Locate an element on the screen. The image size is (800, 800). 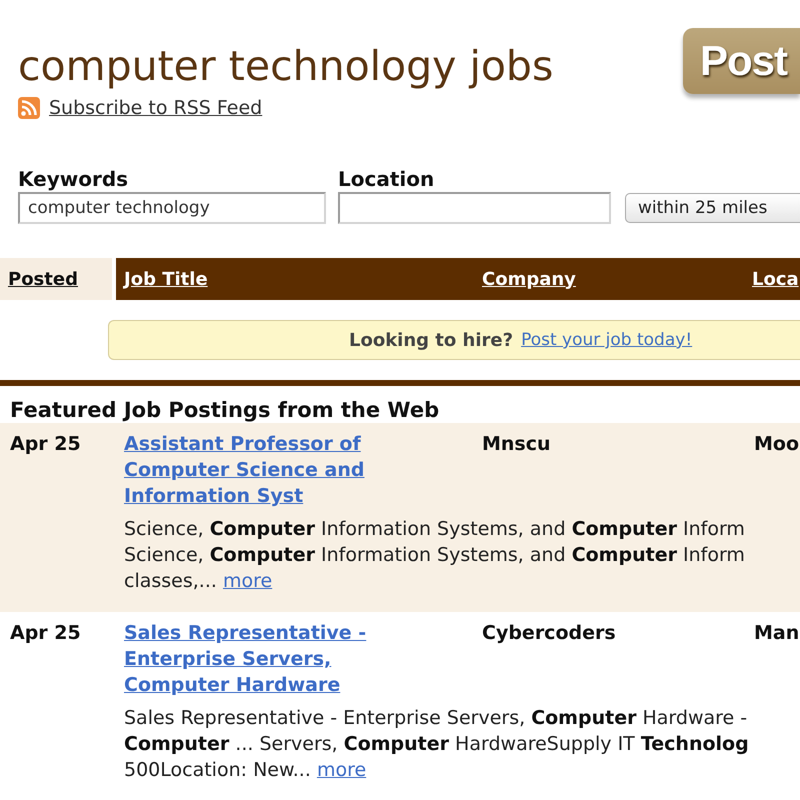
column-header: Loca is located at coordinates (772, 279).